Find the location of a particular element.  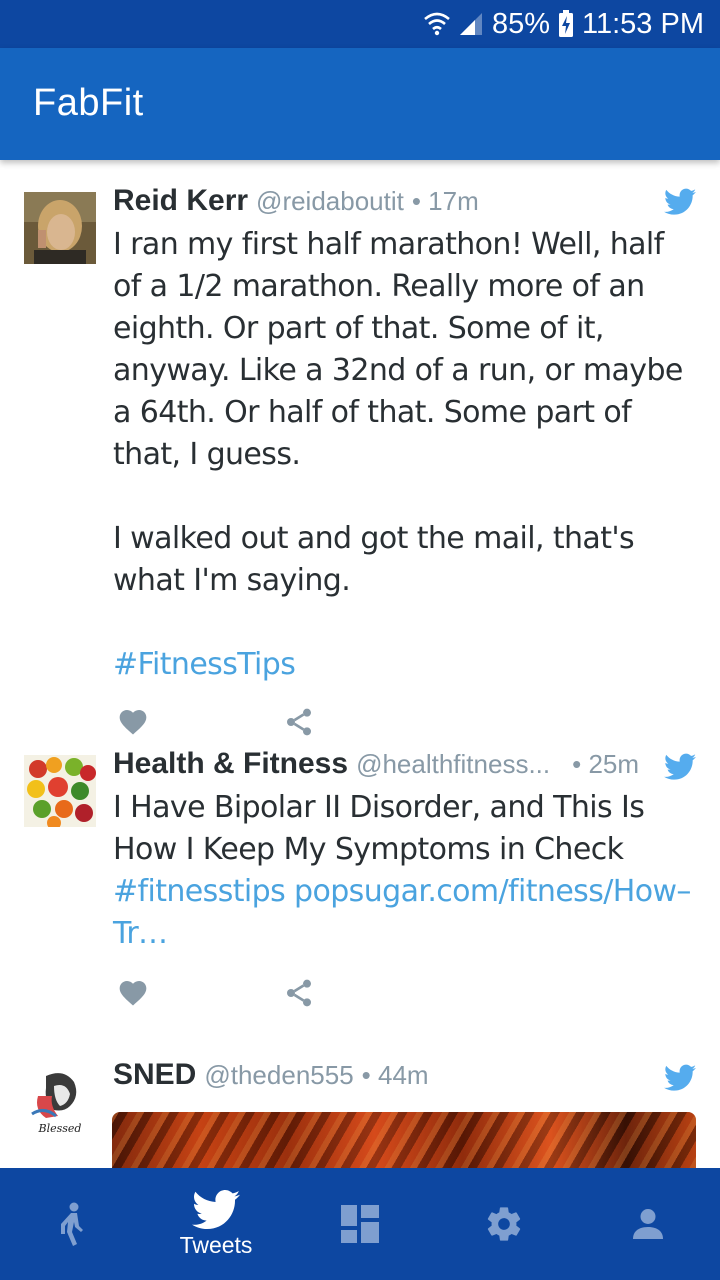

author-name: Reid Kerr is located at coordinates (180, 201).